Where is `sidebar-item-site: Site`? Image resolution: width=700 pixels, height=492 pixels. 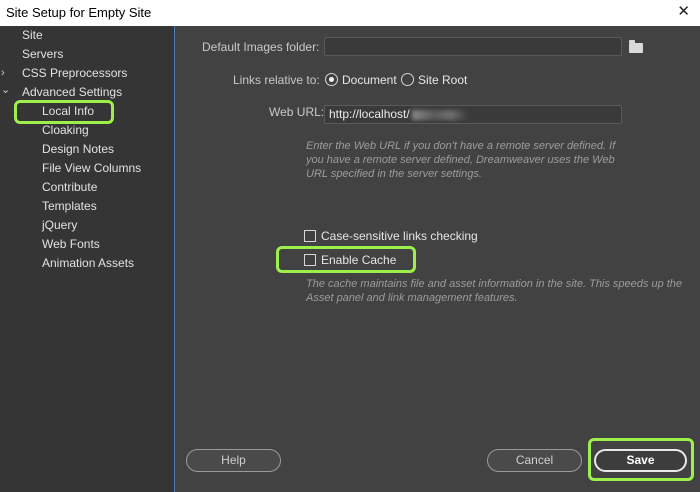 sidebar-item-site: Site is located at coordinates (32, 35).